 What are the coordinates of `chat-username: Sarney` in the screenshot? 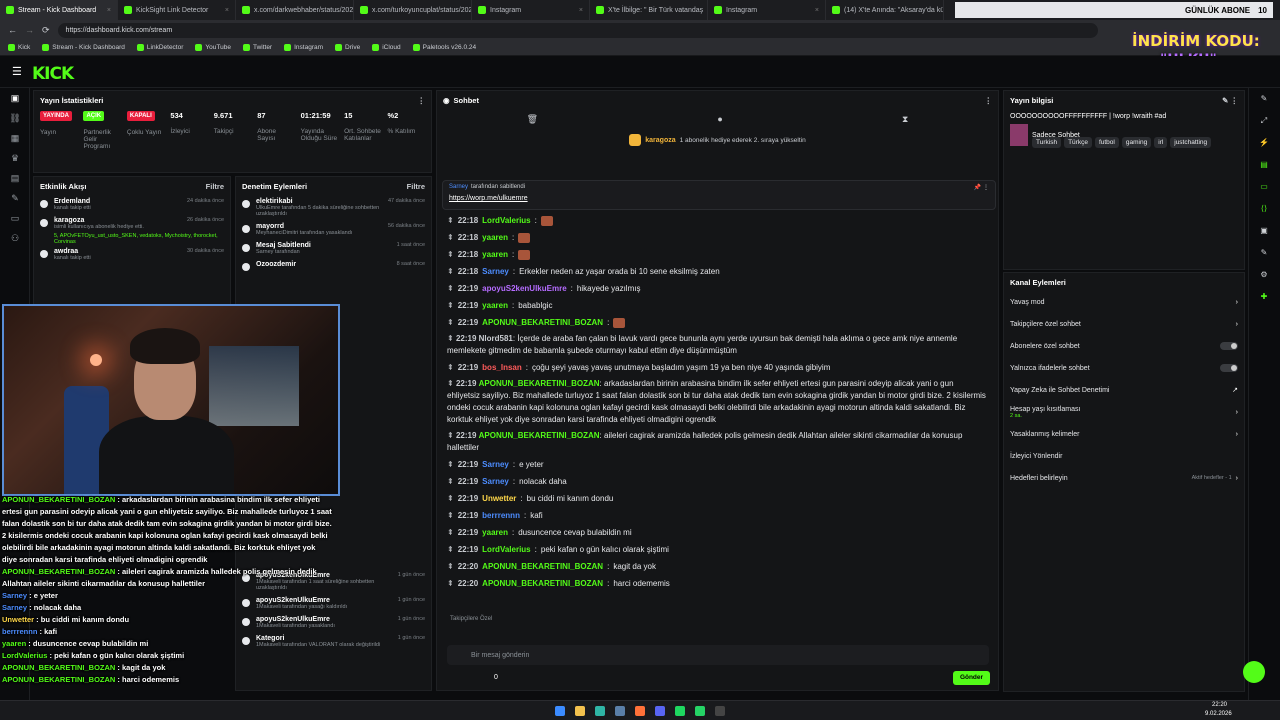 It's located at (495, 464).